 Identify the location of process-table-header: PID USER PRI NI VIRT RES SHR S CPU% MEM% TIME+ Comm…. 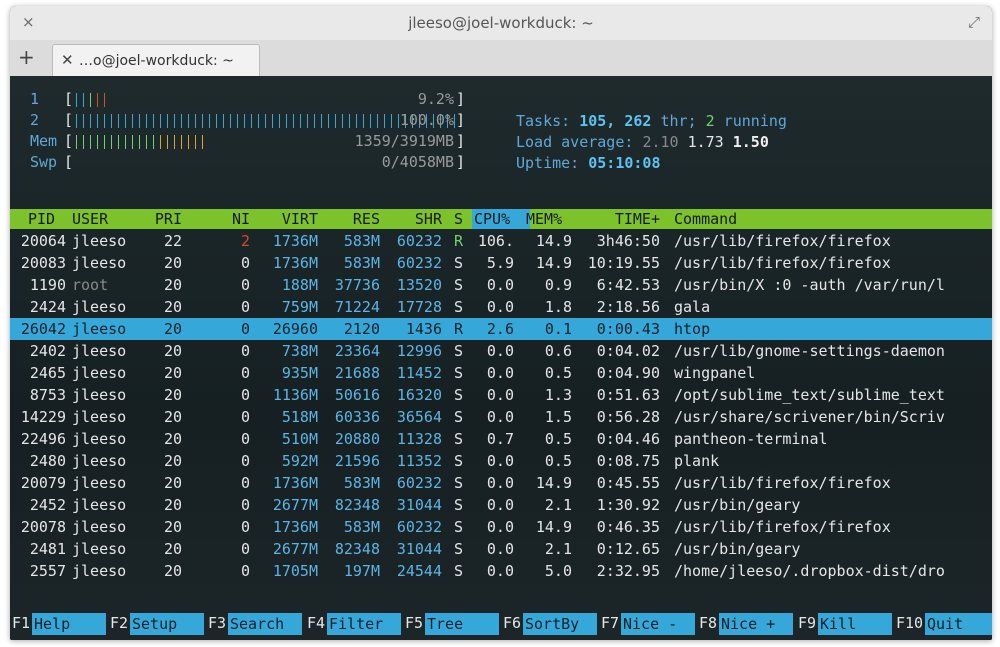
(501, 219).